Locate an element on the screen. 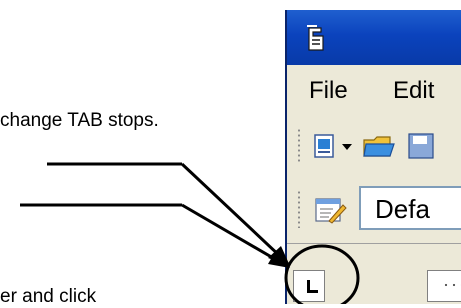 The width and height of the screenshot is (461, 308). pointer-arrow-upper-diagonal is located at coordinates (232, 211).